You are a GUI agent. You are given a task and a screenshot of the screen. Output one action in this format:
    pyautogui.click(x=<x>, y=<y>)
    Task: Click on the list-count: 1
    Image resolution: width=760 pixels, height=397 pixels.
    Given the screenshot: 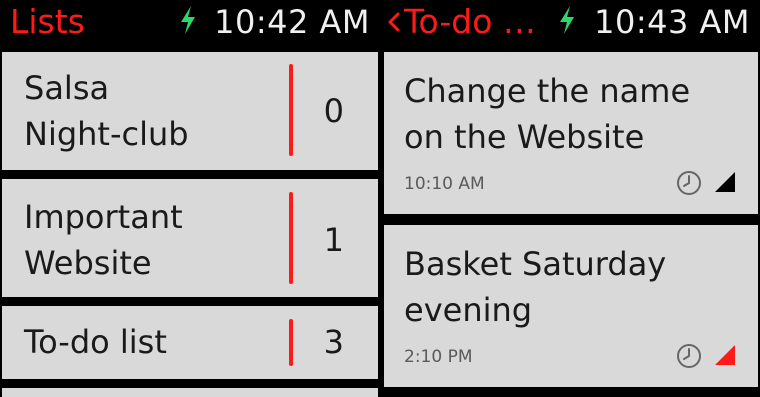 What is the action you would take?
    pyautogui.click(x=333, y=240)
    